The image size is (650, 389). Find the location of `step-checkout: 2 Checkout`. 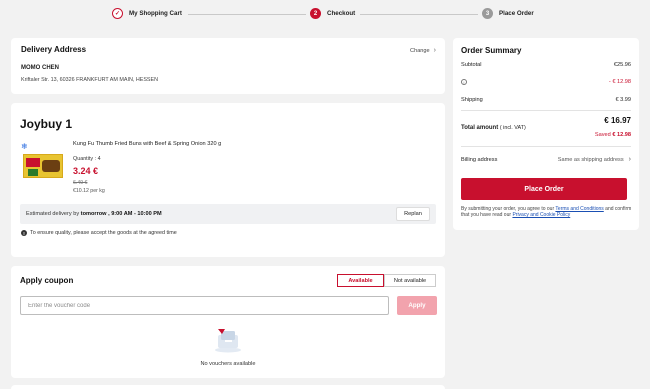

step-checkout: 2 Checkout is located at coordinates (332, 13).